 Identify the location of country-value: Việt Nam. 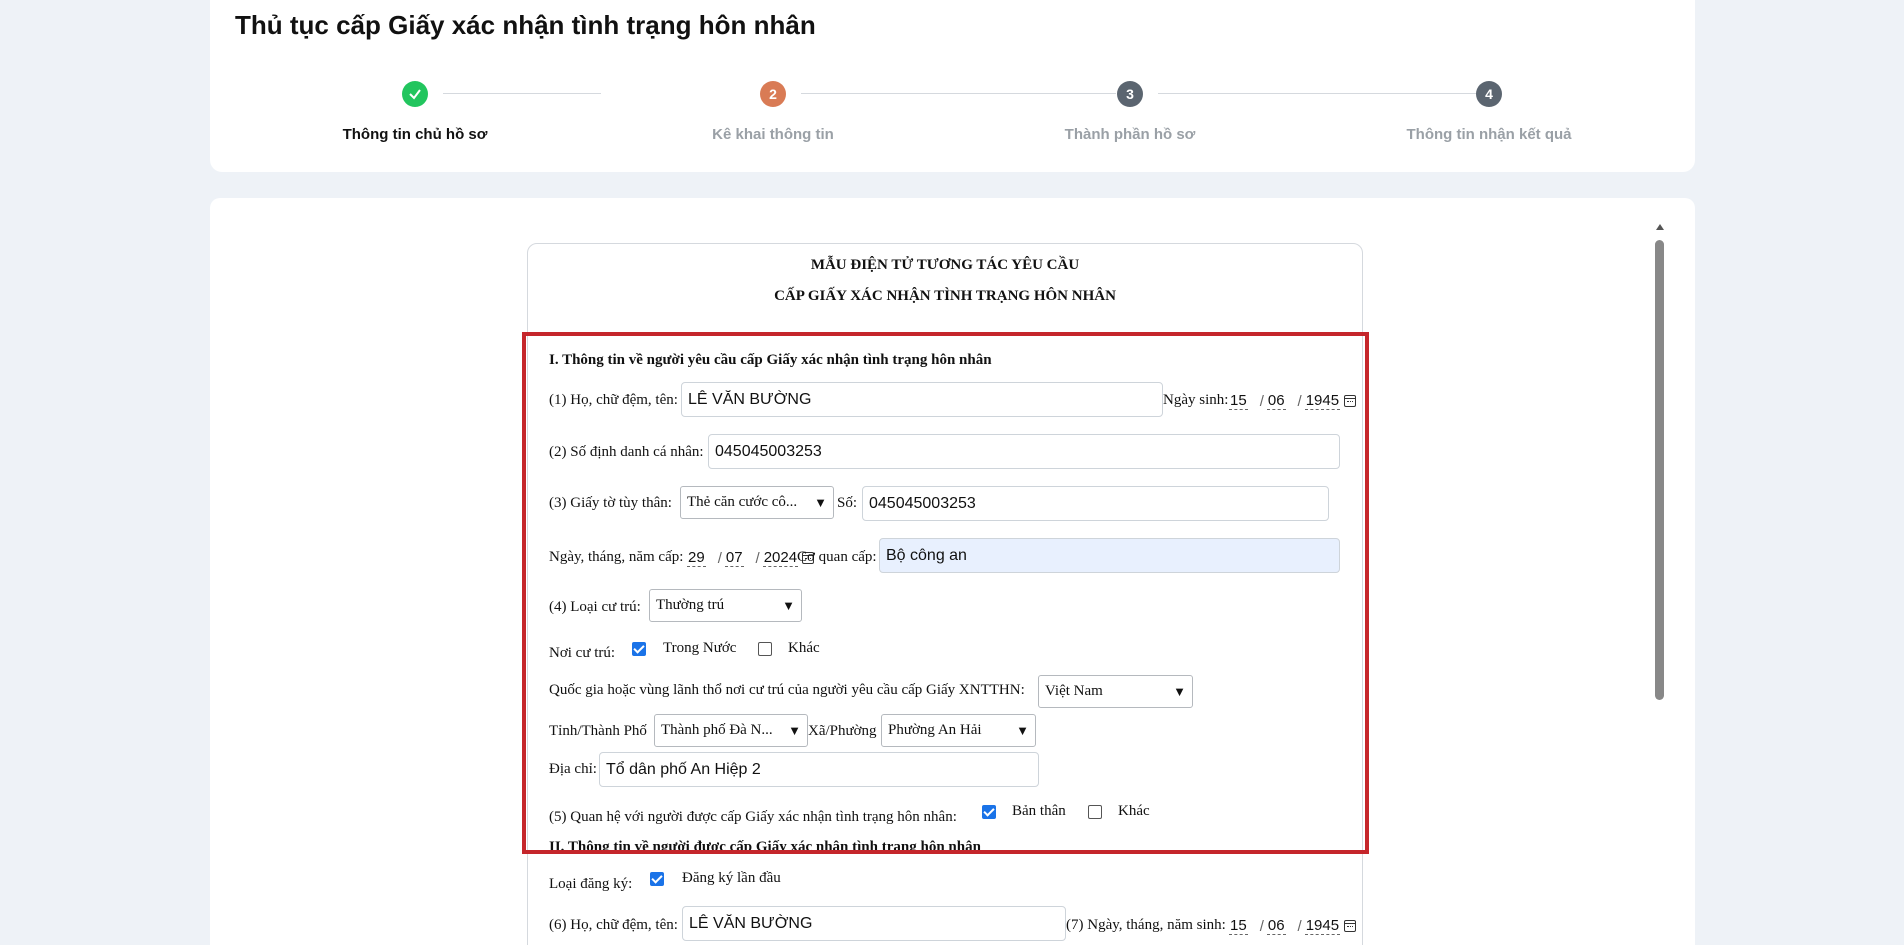
(1074, 691).